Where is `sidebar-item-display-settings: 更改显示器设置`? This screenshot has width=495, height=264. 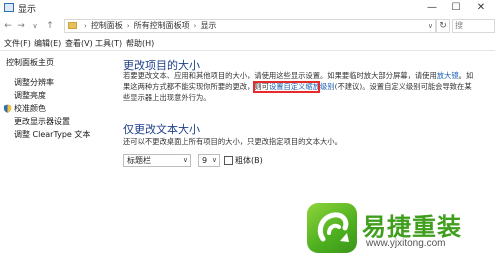 sidebar-item-display-settings: 更改显示器设置 is located at coordinates (42, 121).